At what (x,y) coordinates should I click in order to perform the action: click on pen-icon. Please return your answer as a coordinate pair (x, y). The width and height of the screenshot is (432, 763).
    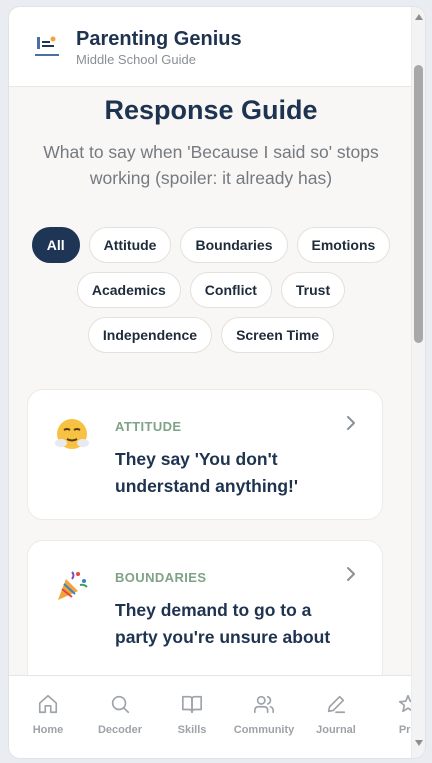
    Looking at the image, I should click on (336, 704).